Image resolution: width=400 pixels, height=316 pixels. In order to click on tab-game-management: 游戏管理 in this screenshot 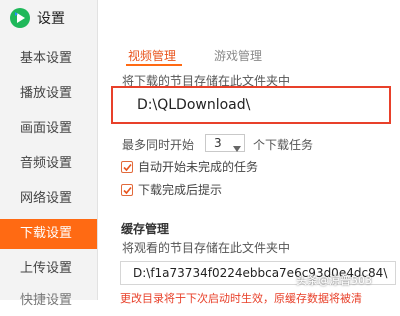, I will do `click(238, 55)`.